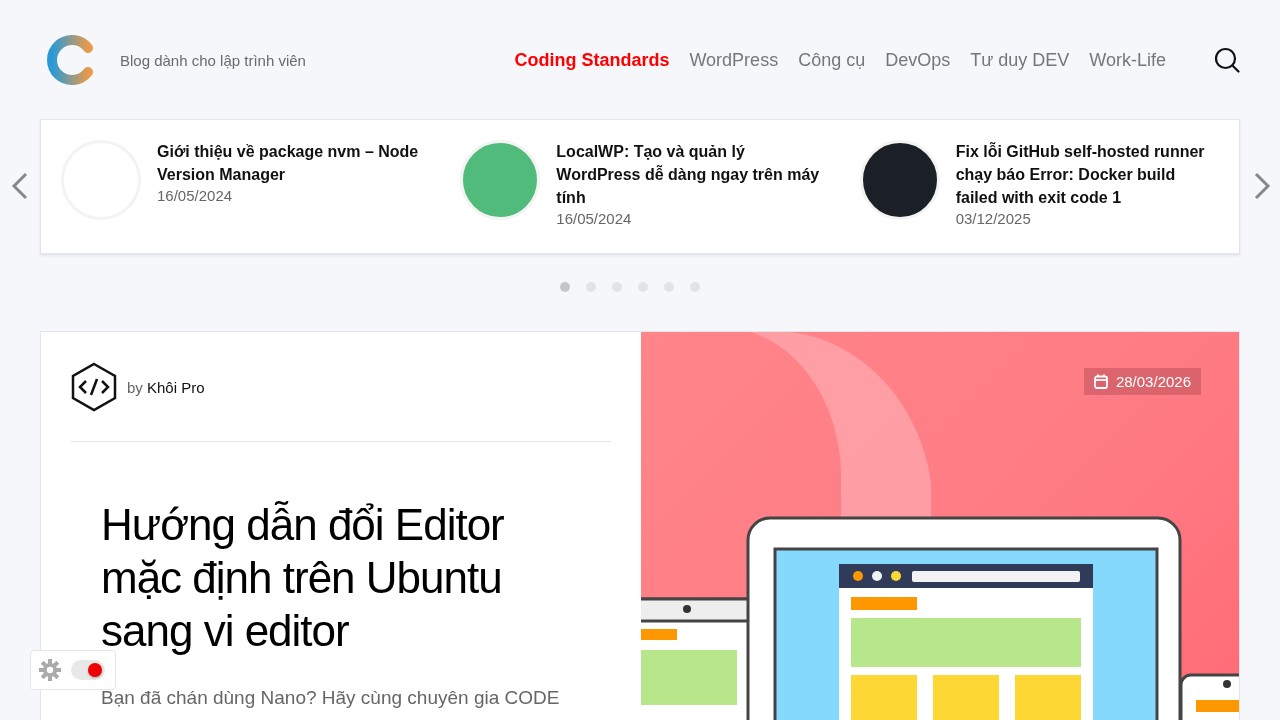 The width and height of the screenshot is (1280, 720). Describe the element at coordinates (1227, 60) in the screenshot. I see `search-icon` at that location.